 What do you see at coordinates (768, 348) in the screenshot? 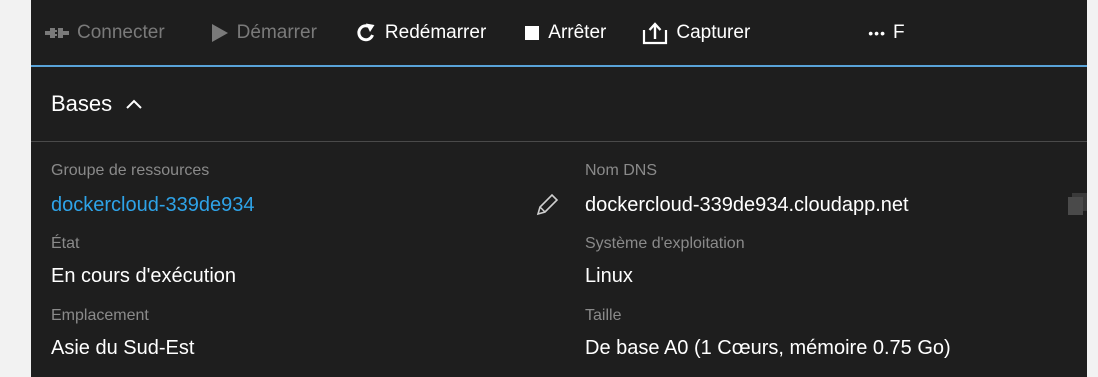
I see `size-value: De base A0 (1 Cœurs, mémoire 0.75 Go)` at bounding box center [768, 348].